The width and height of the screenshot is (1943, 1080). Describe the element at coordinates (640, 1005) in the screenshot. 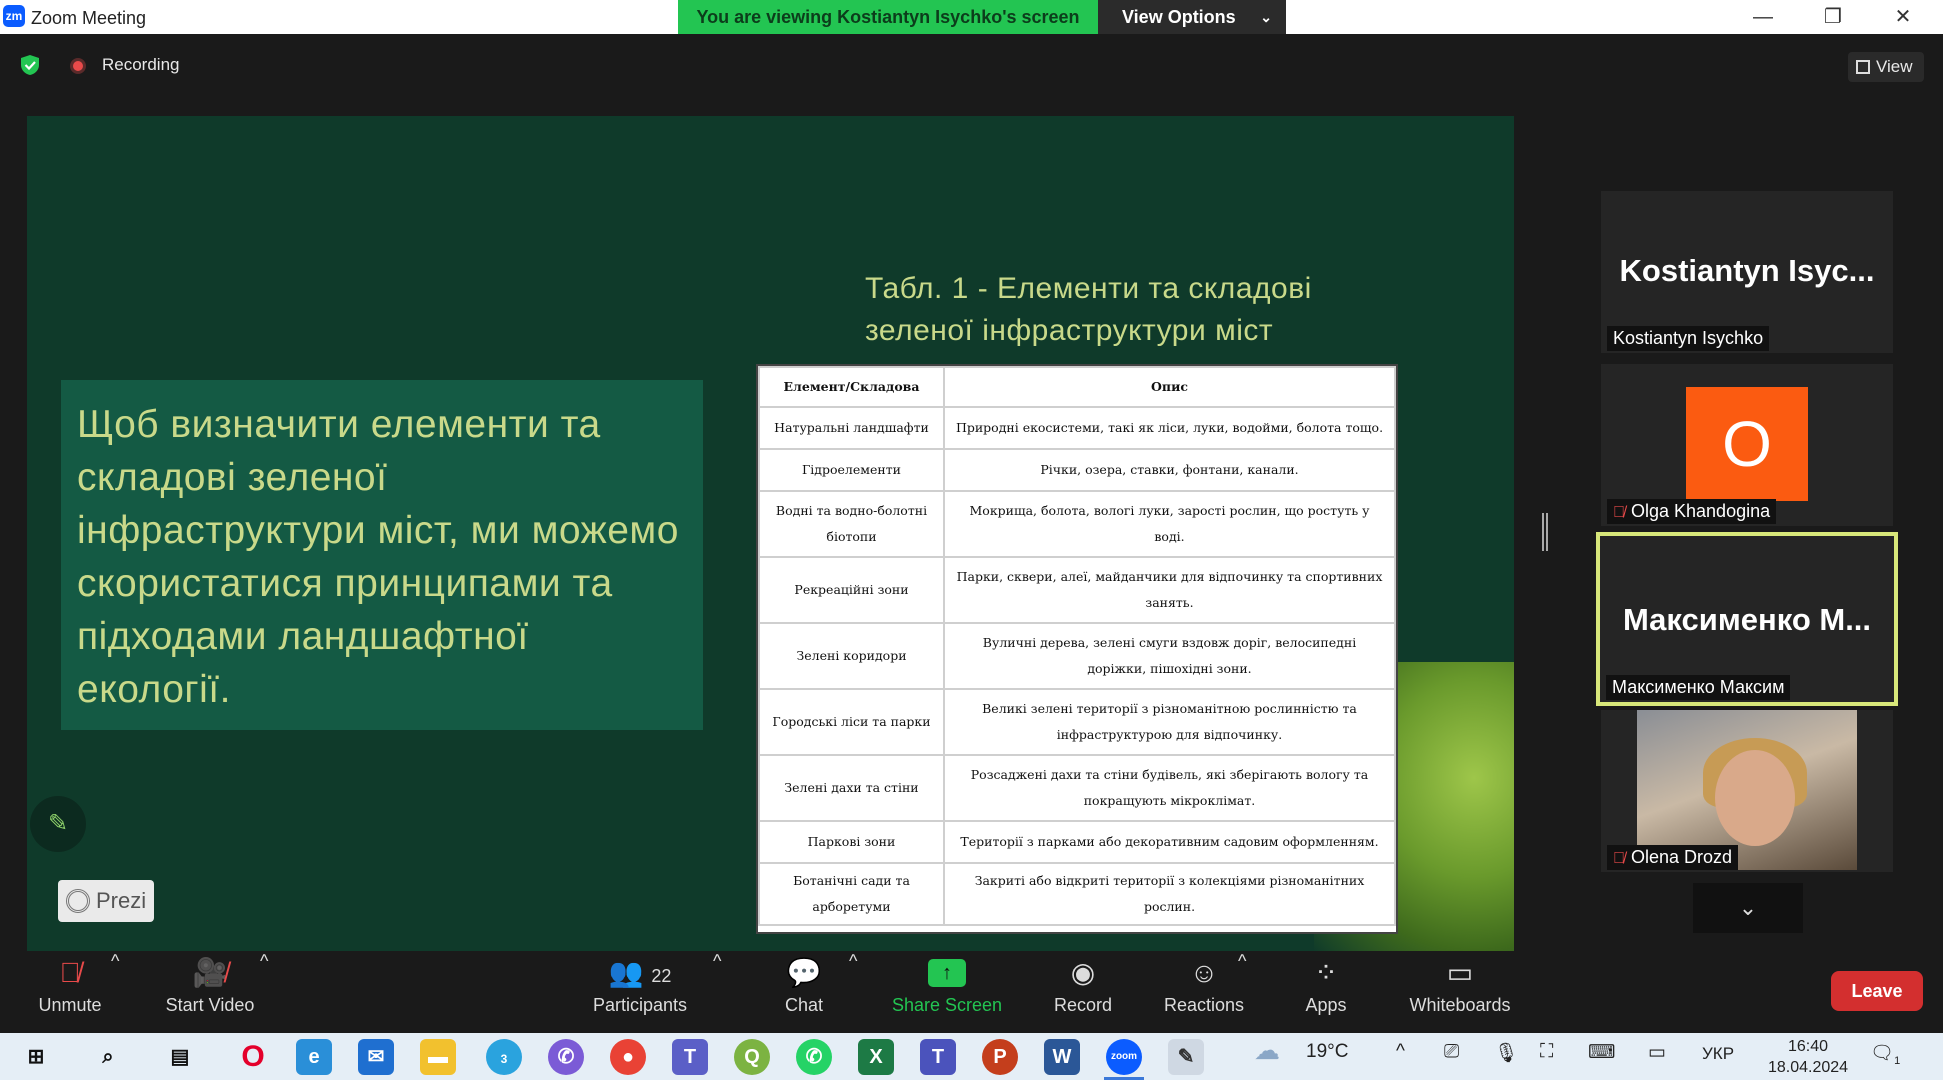

I see `participants-label: Participants` at that location.